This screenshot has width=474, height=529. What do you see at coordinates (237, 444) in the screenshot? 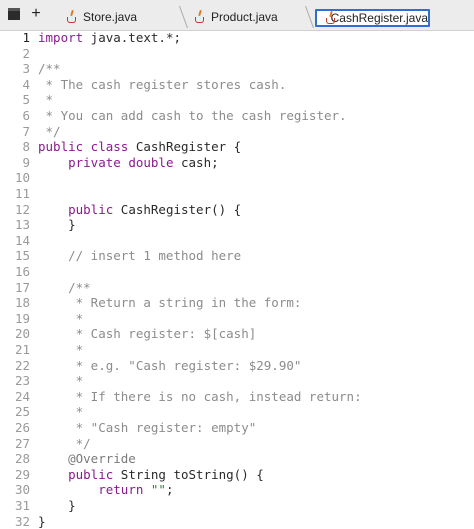
I see `code-line: 27 */` at bounding box center [237, 444].